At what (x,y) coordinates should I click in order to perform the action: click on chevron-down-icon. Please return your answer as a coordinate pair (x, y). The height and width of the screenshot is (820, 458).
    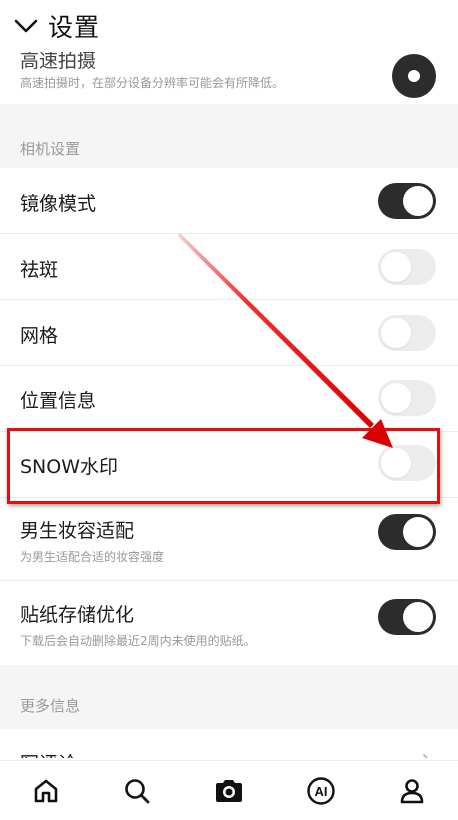
    Looking at the image, I should click on (26, 26).